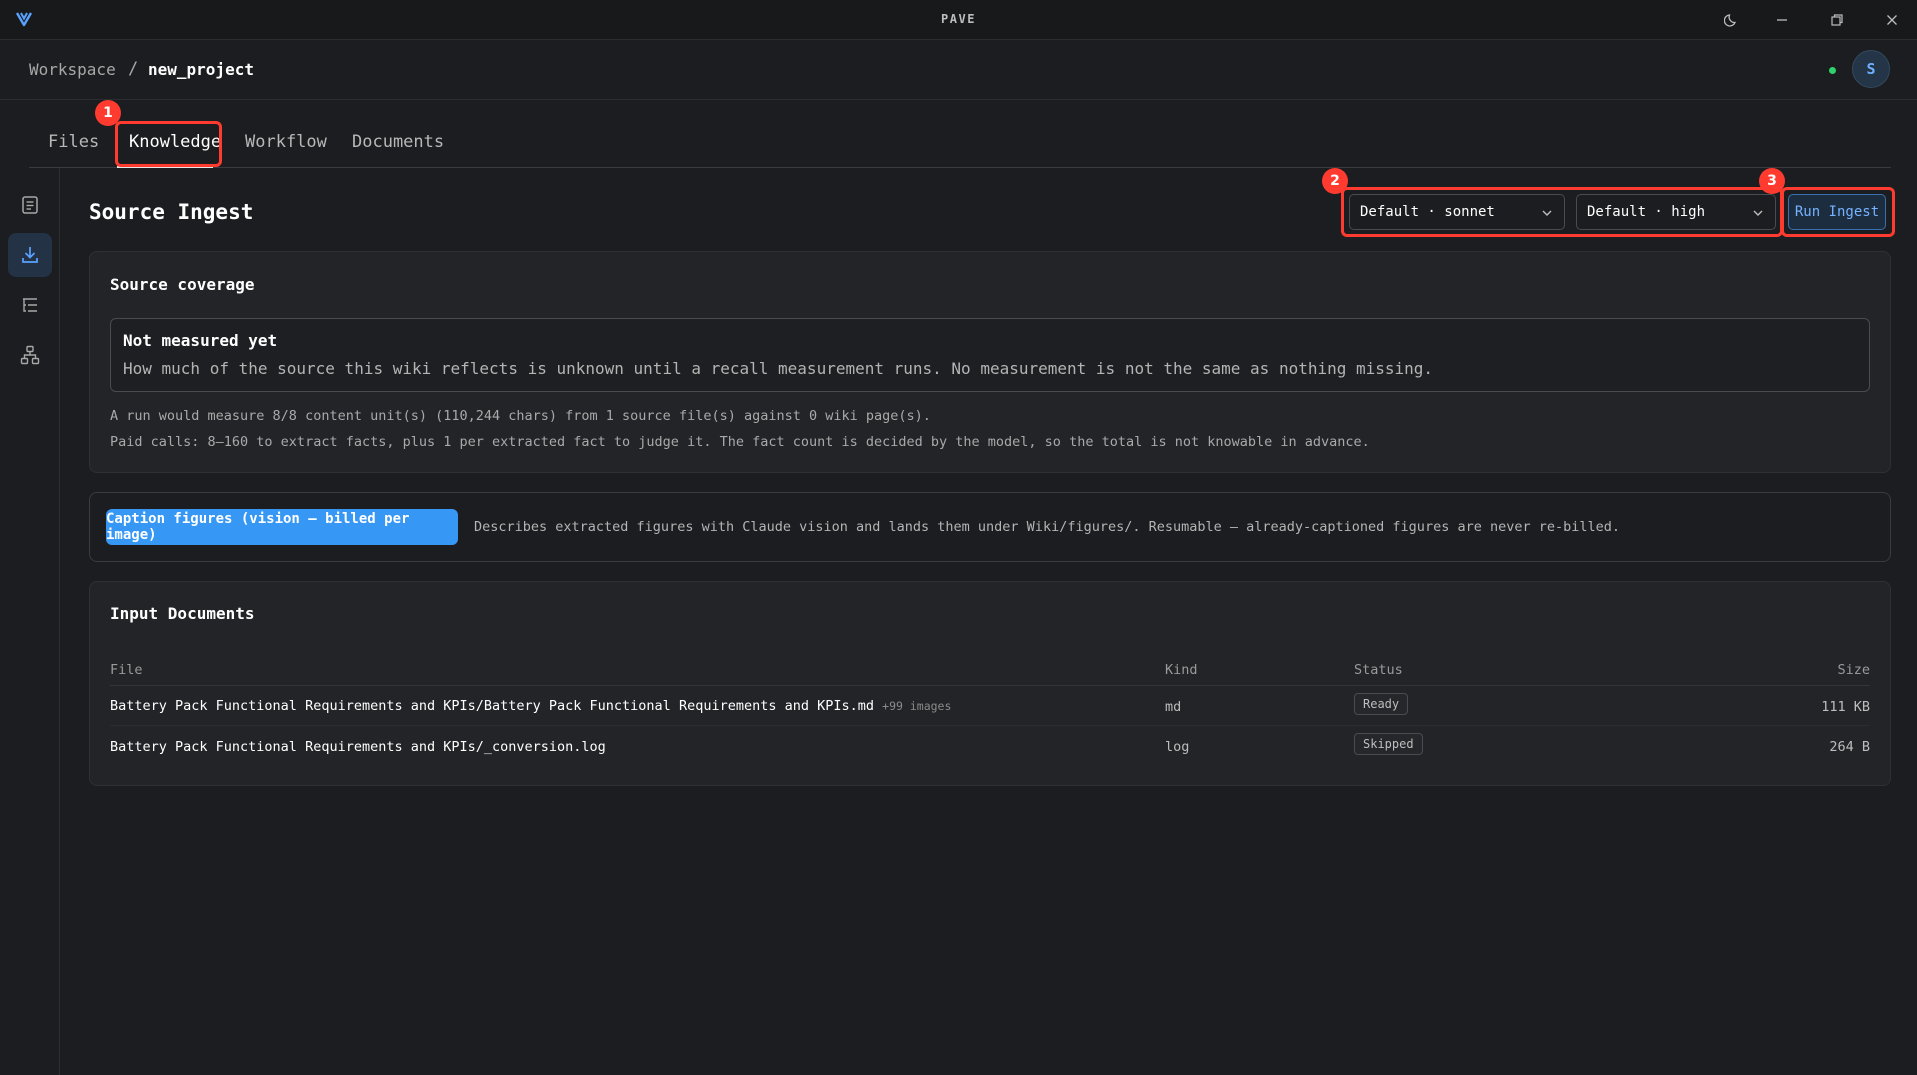  I want to click on theme-toggle-moon-icon, so click(1732, 20).